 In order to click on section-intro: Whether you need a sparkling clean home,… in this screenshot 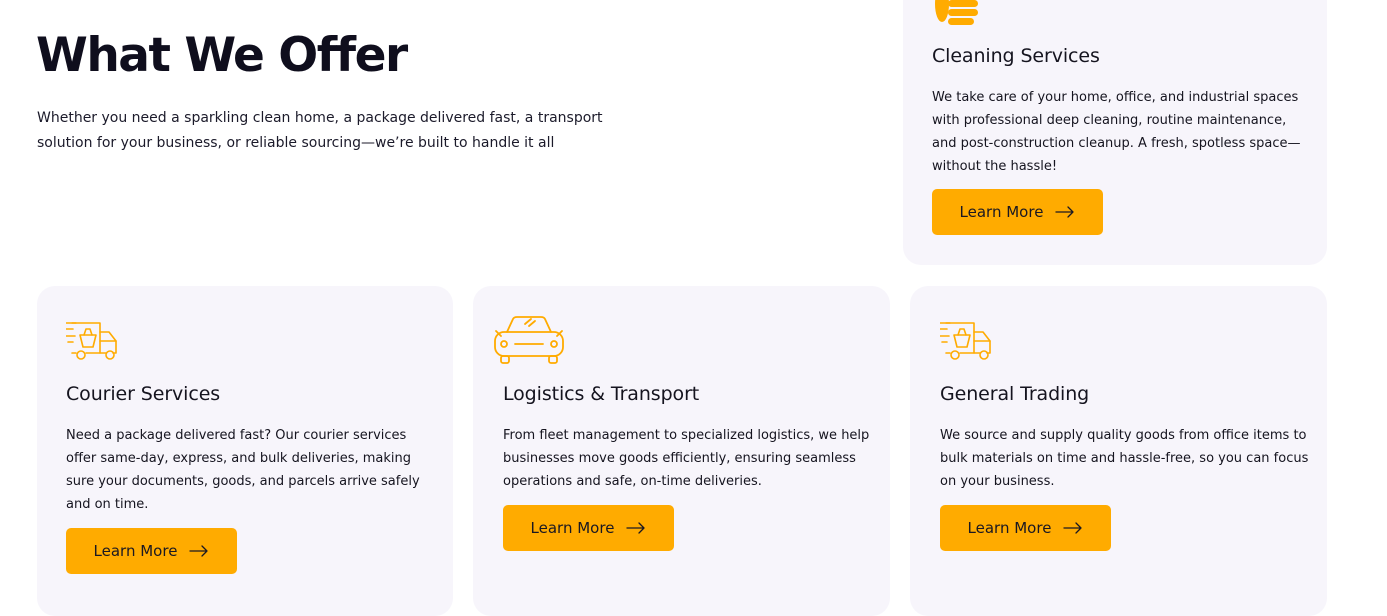, I will do `click(320, 130)`.